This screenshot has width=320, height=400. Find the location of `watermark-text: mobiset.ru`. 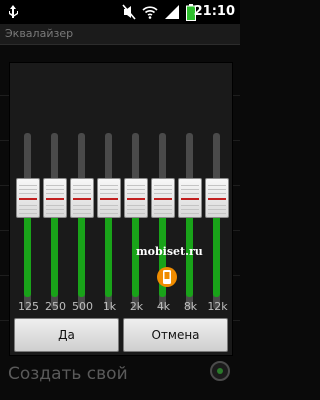

watermark-text: mobiset.ru is located at coordinates (169, 251).